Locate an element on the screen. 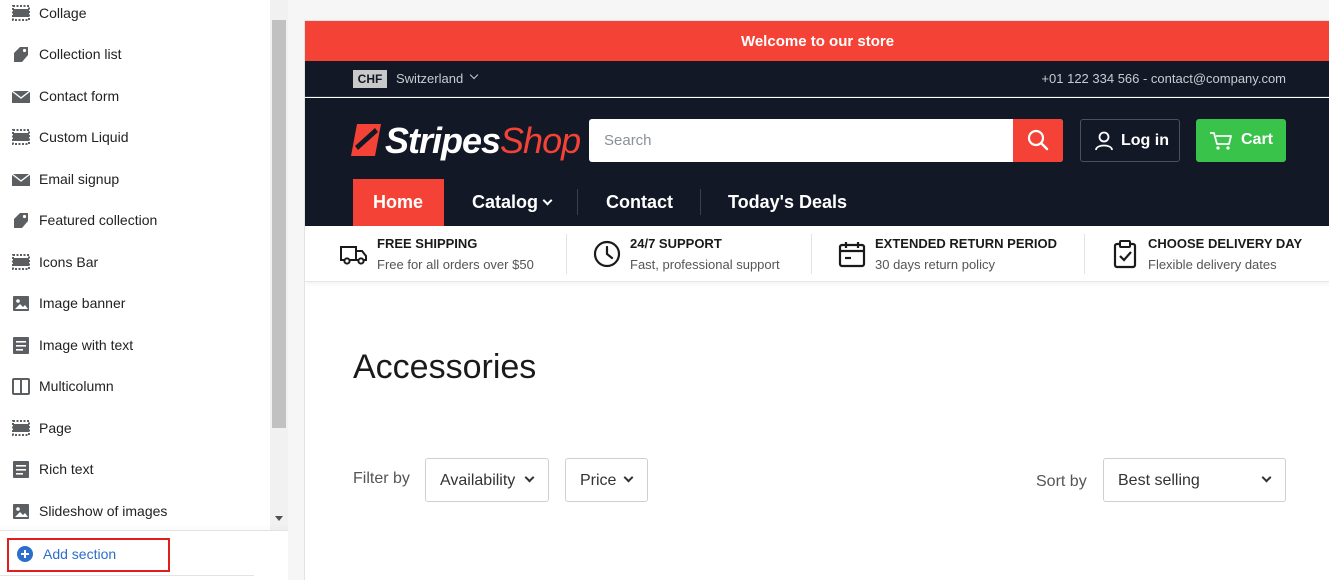  search-box is located at coordinates (826, 140).